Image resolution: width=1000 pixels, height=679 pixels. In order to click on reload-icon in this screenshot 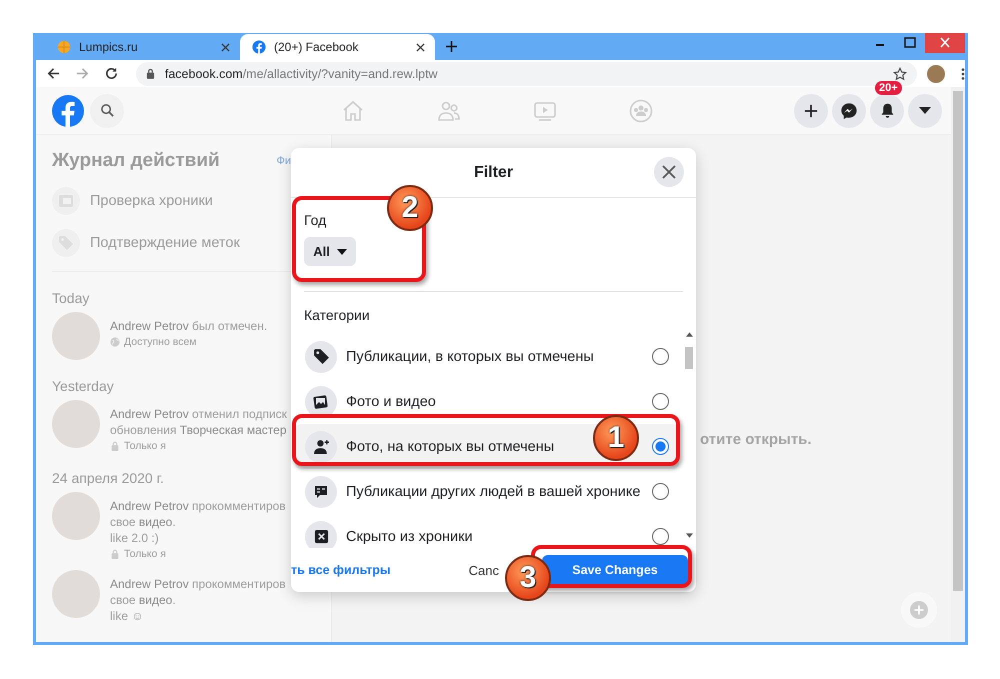, I will do `click(111, 73)`.